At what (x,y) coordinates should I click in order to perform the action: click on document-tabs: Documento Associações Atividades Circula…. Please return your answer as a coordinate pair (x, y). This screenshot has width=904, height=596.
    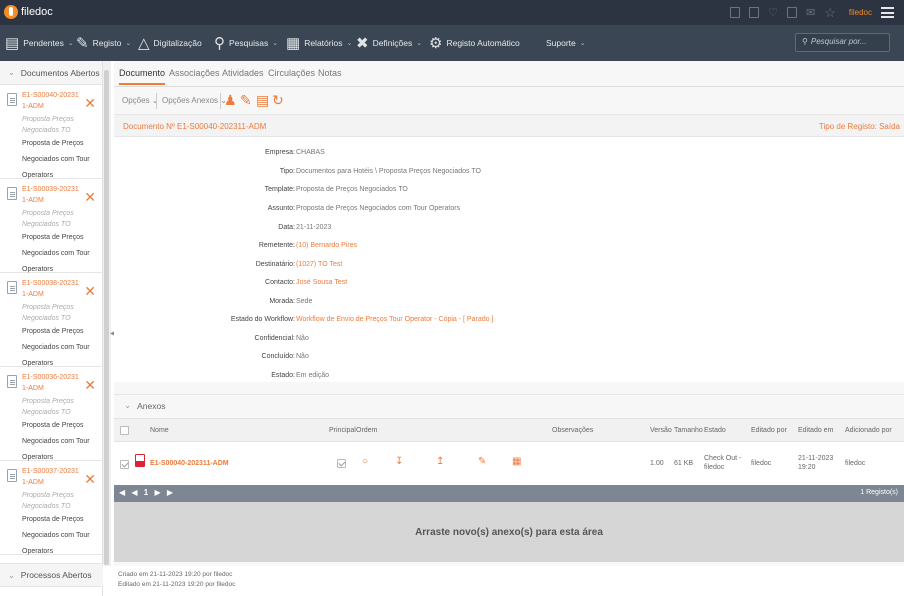
    Looking at the image, I should click on (509, 74).